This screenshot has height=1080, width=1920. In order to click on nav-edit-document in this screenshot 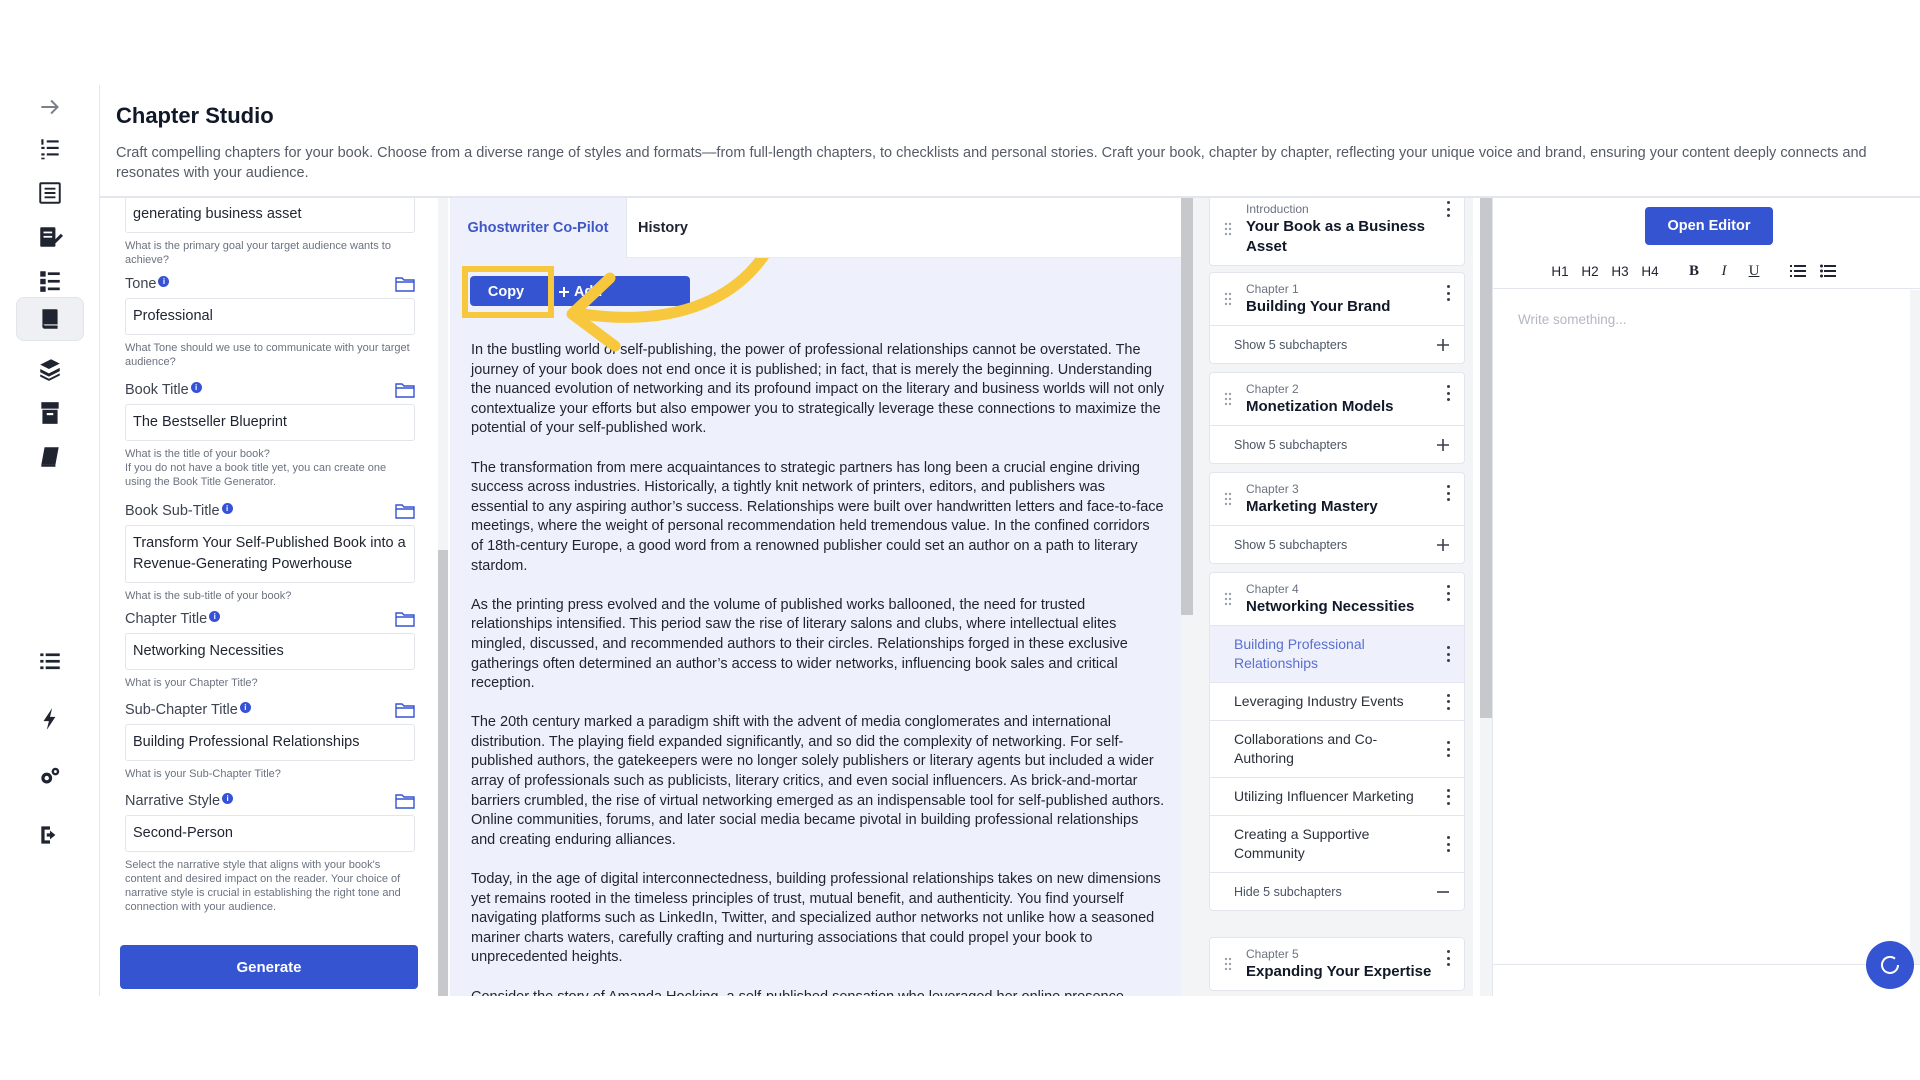, I will do `click(50, 237)`.